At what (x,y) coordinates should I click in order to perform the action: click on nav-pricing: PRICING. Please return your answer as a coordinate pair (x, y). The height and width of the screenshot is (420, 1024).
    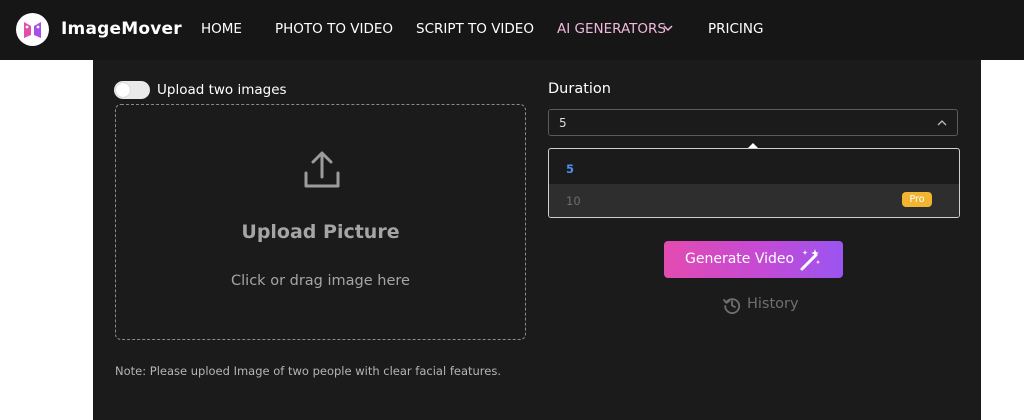
    Looking at the image, I should click on (735, 29).